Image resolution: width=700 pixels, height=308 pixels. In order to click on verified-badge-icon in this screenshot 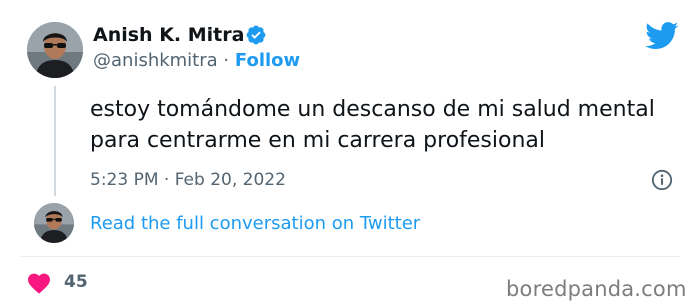, I will do `click(256, 35)`.